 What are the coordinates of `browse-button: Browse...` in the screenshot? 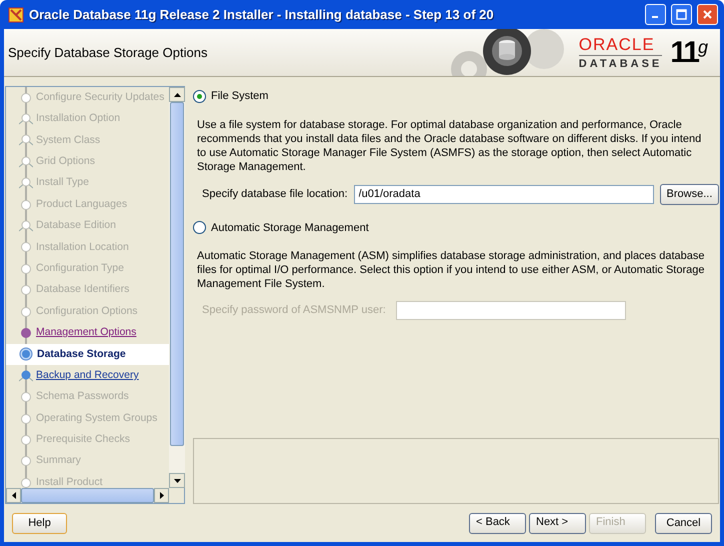 It's located at (690, 194).